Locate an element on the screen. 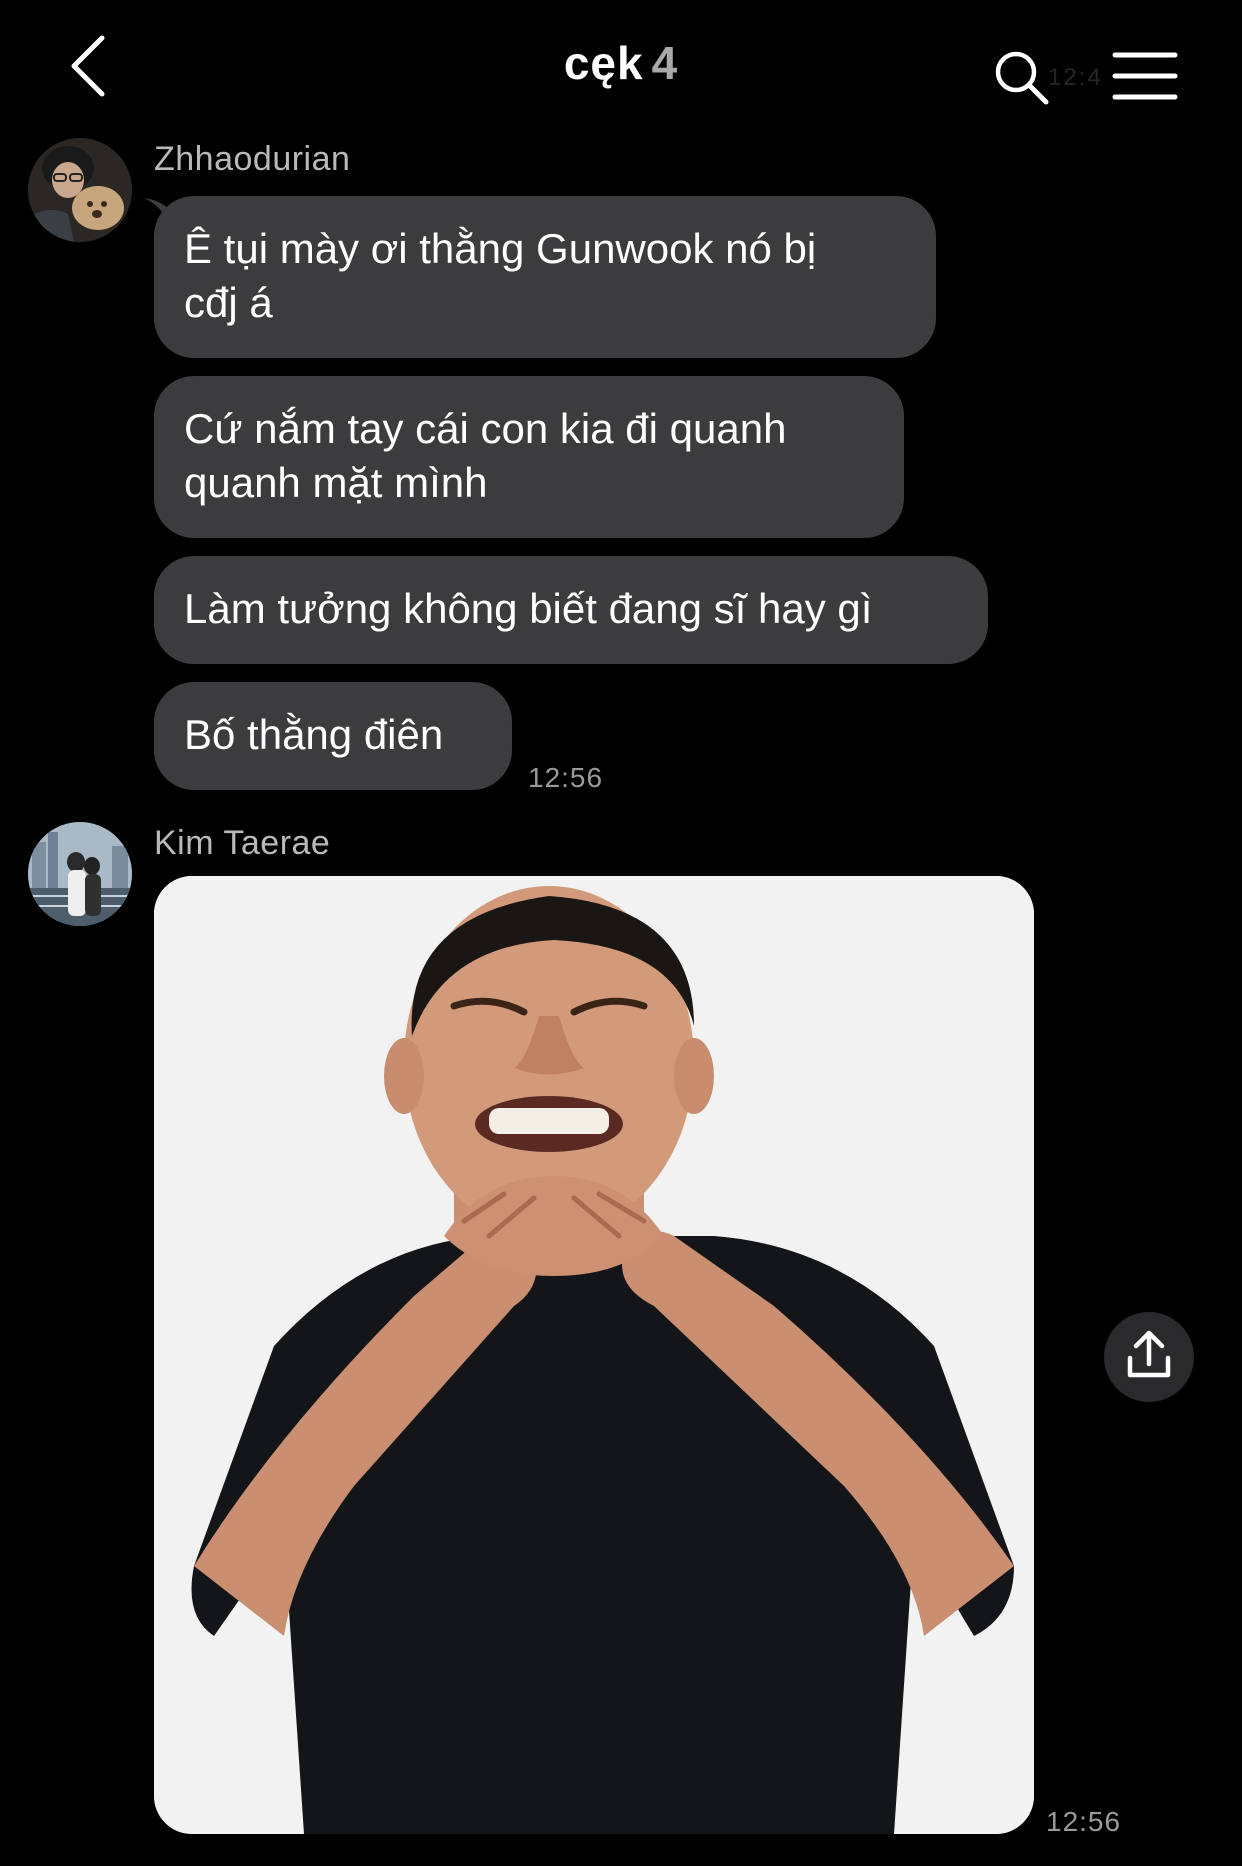 This screenshot has height=1866, width=1242. message-text-line: quanh mặt mình is located at coordinates (336, 482).